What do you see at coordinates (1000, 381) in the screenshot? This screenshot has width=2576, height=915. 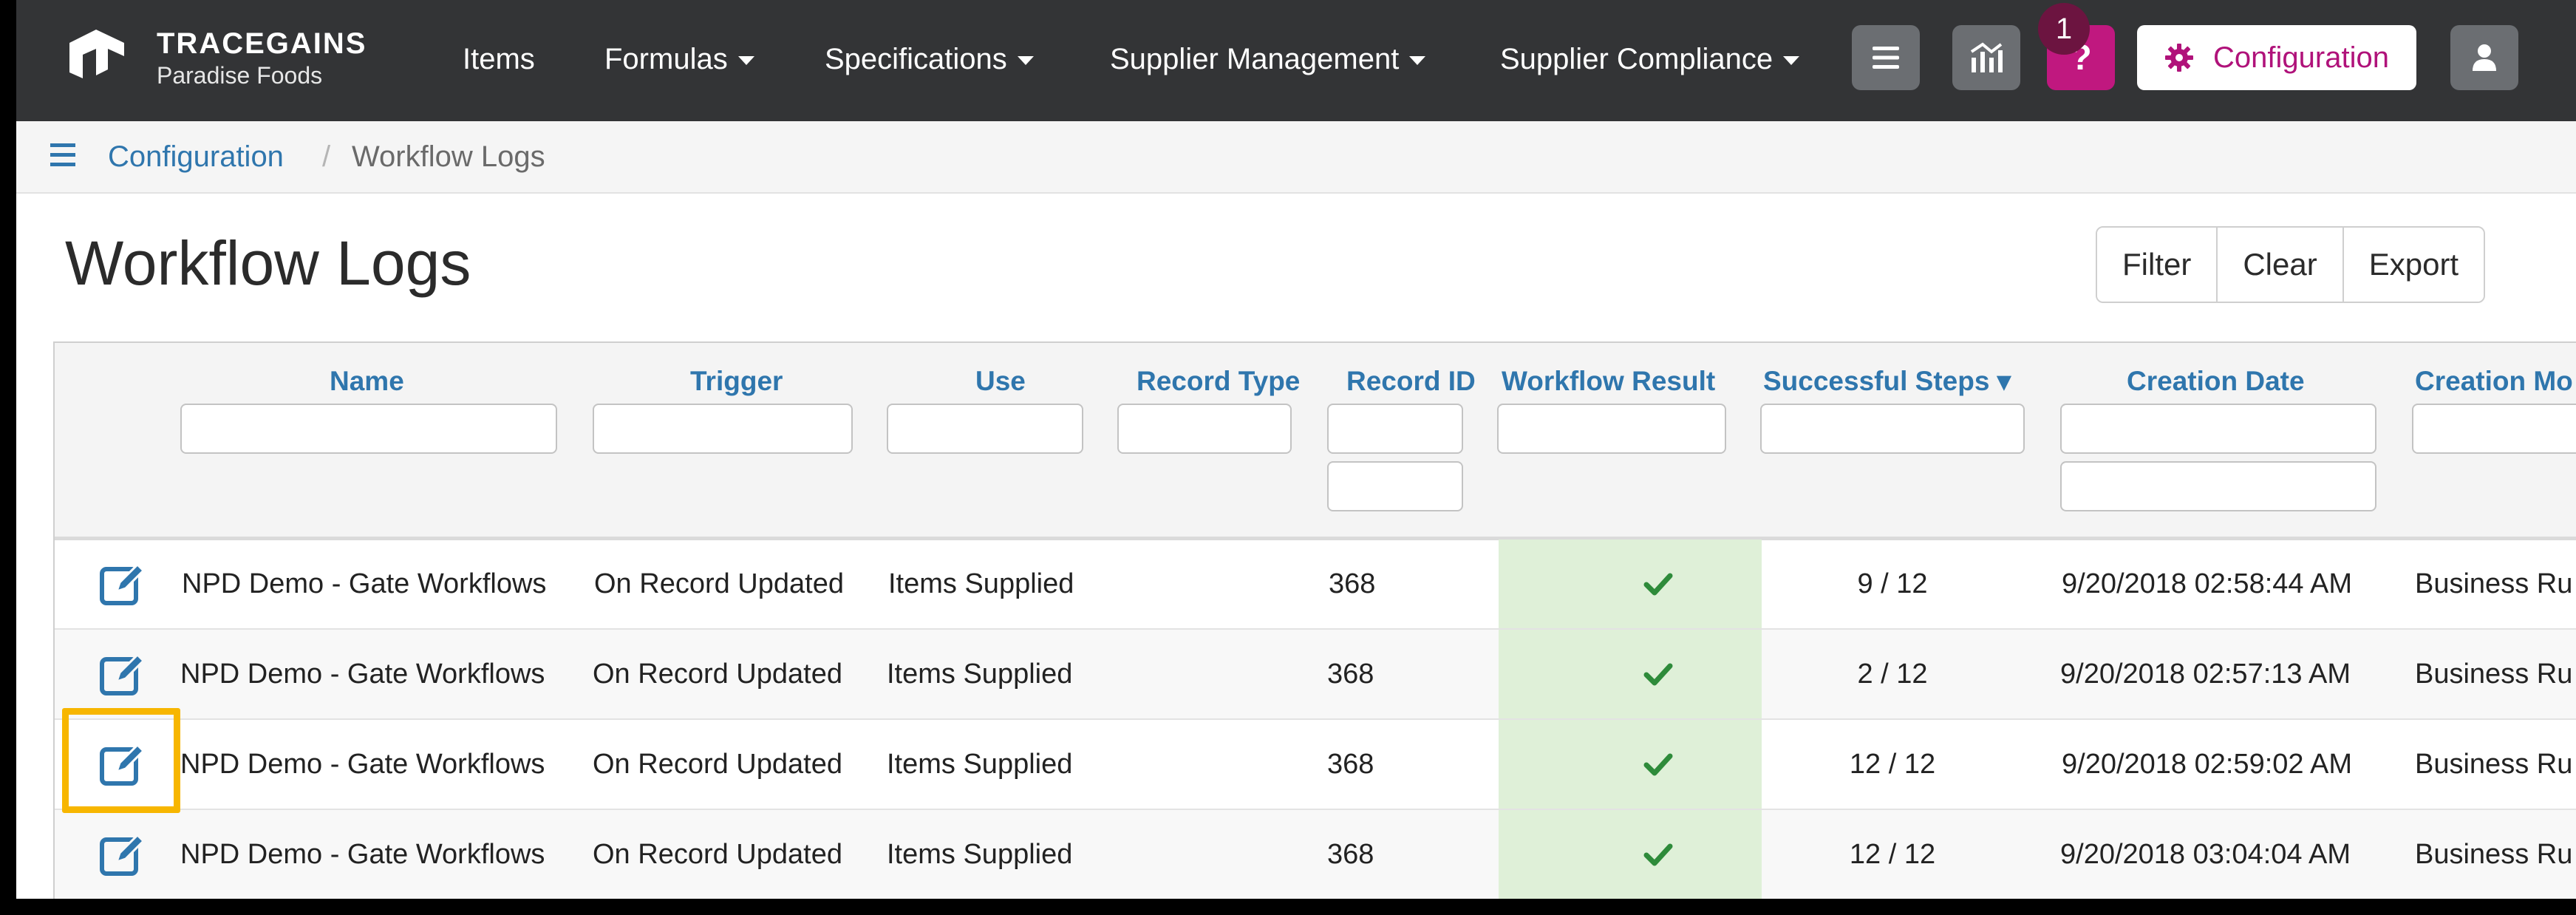 I see `column-header-use: Use` at bounding box center [1000, 381].